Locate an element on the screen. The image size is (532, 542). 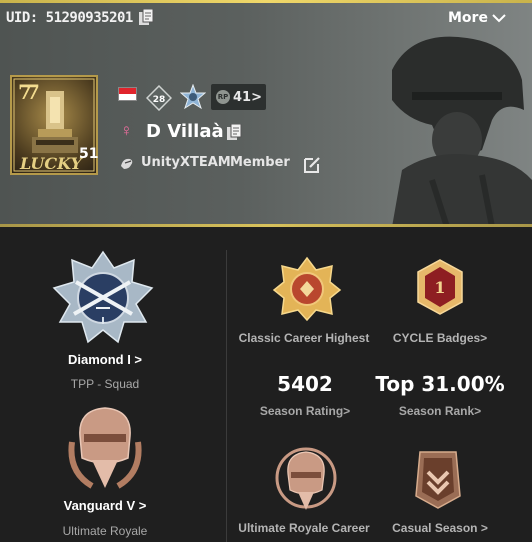
season-rank-link: Season Rank> is located at coordinates (440, 411).